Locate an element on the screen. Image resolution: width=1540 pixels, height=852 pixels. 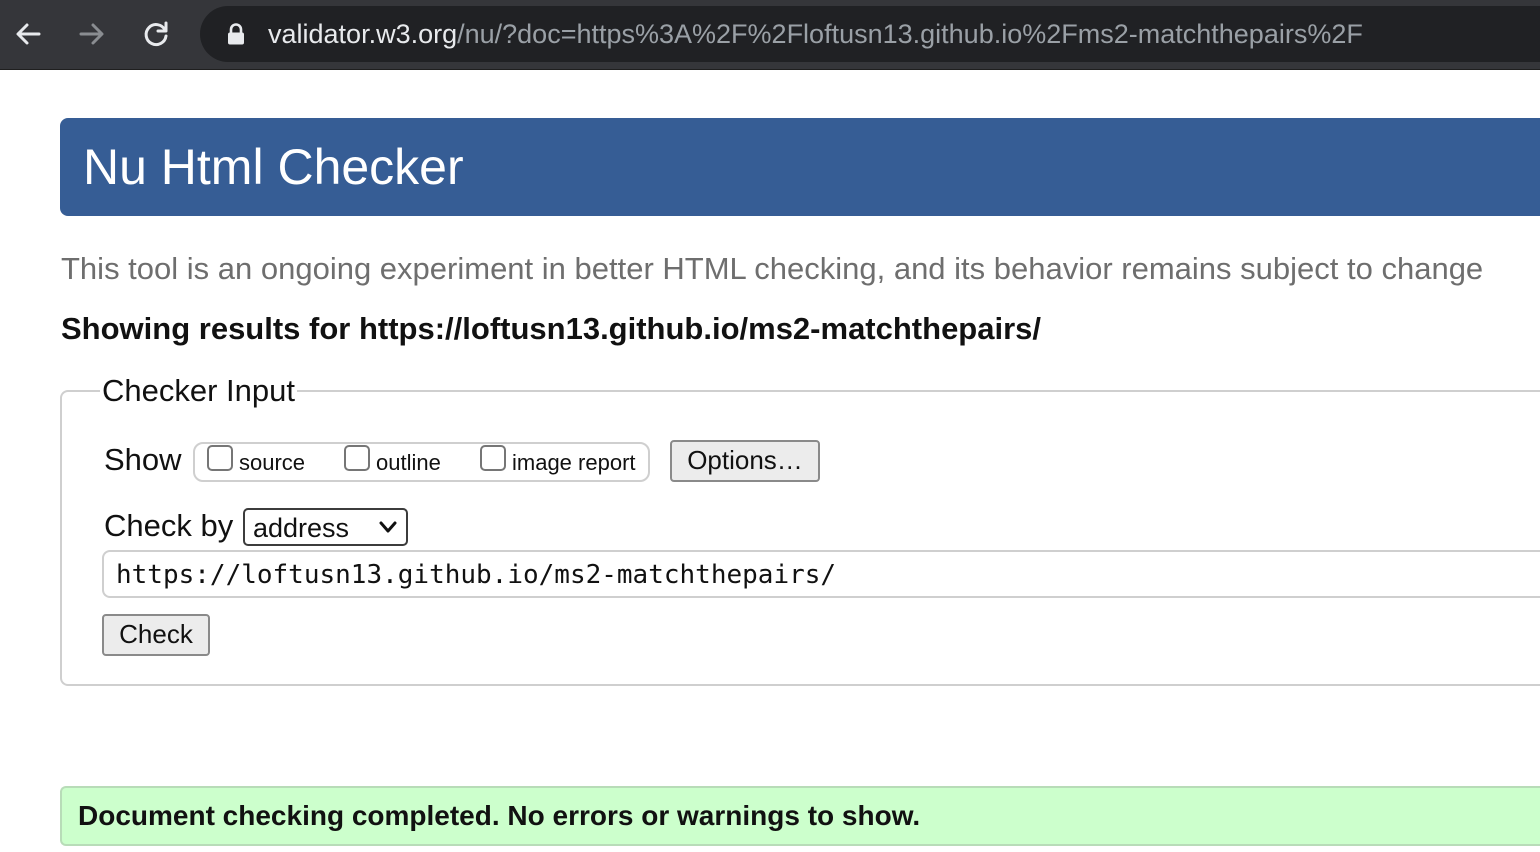
source-checkbox-label: source is located at coordinates (272, 462).